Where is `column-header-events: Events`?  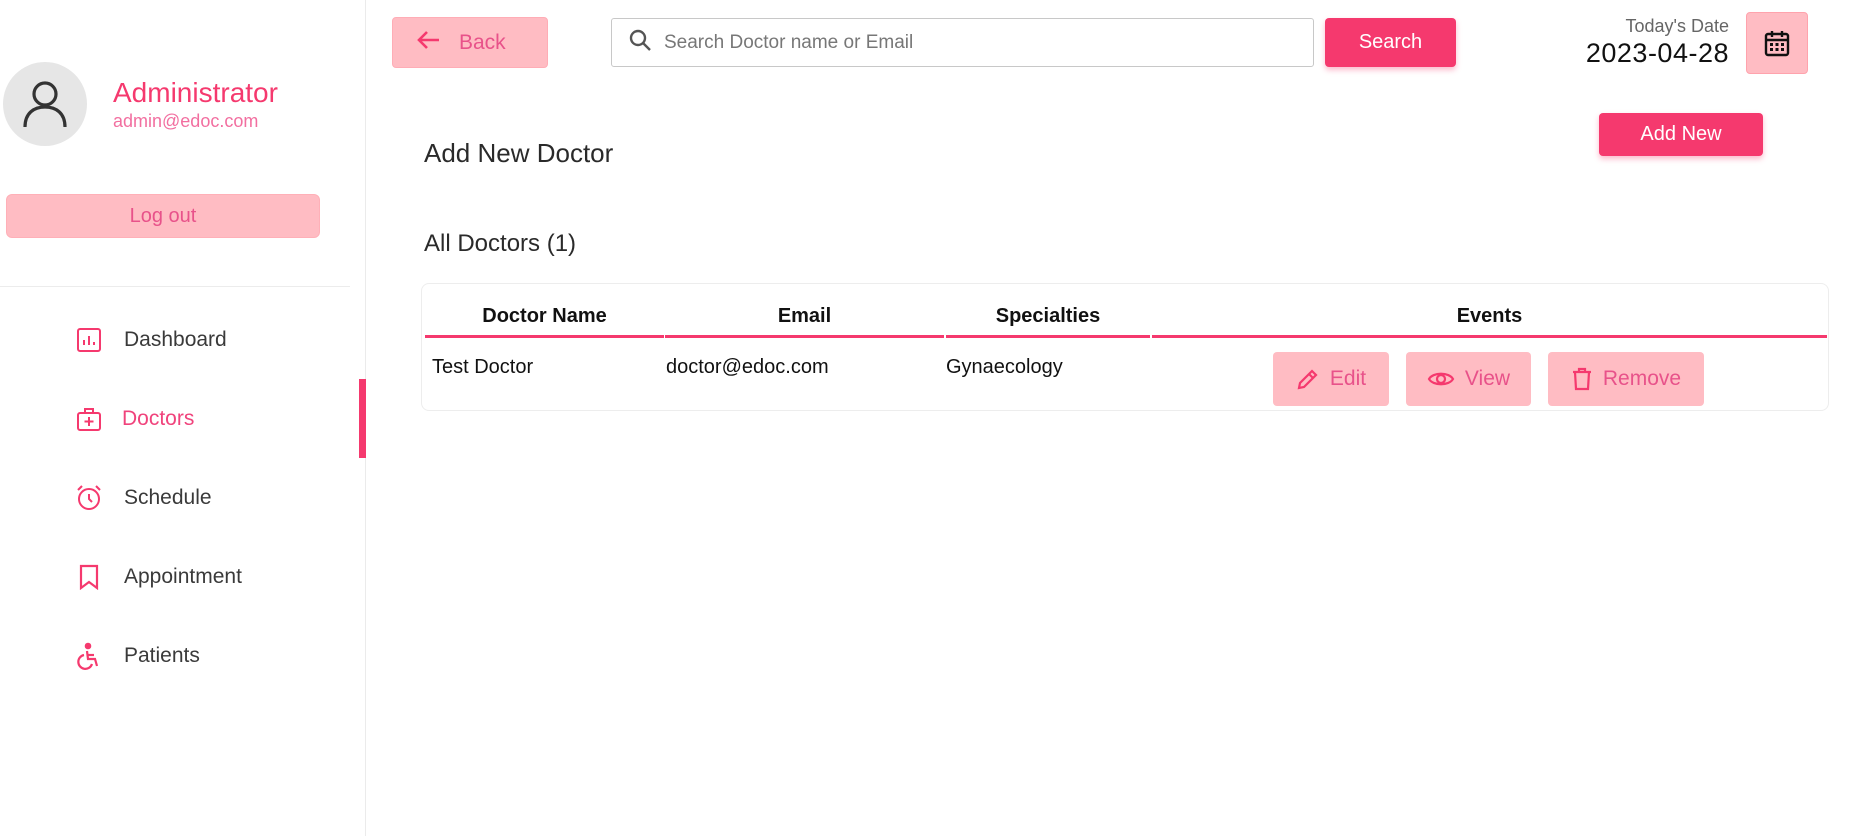 column-header-events: Events is located at coordinates (1489, 318).